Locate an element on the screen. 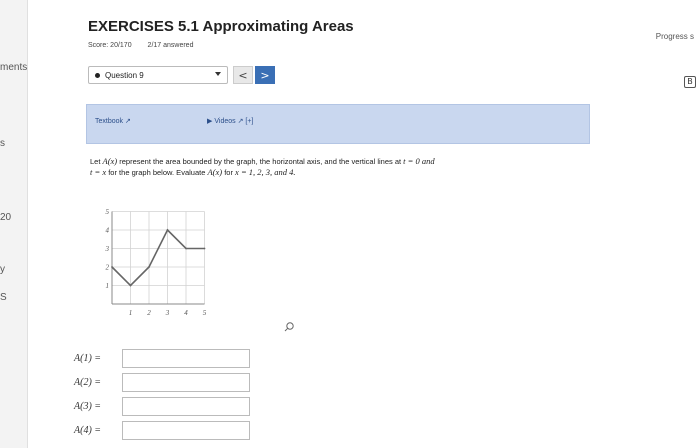 This screenshot has width=700, height=448. graph-points is located at coordinates (158, 258).